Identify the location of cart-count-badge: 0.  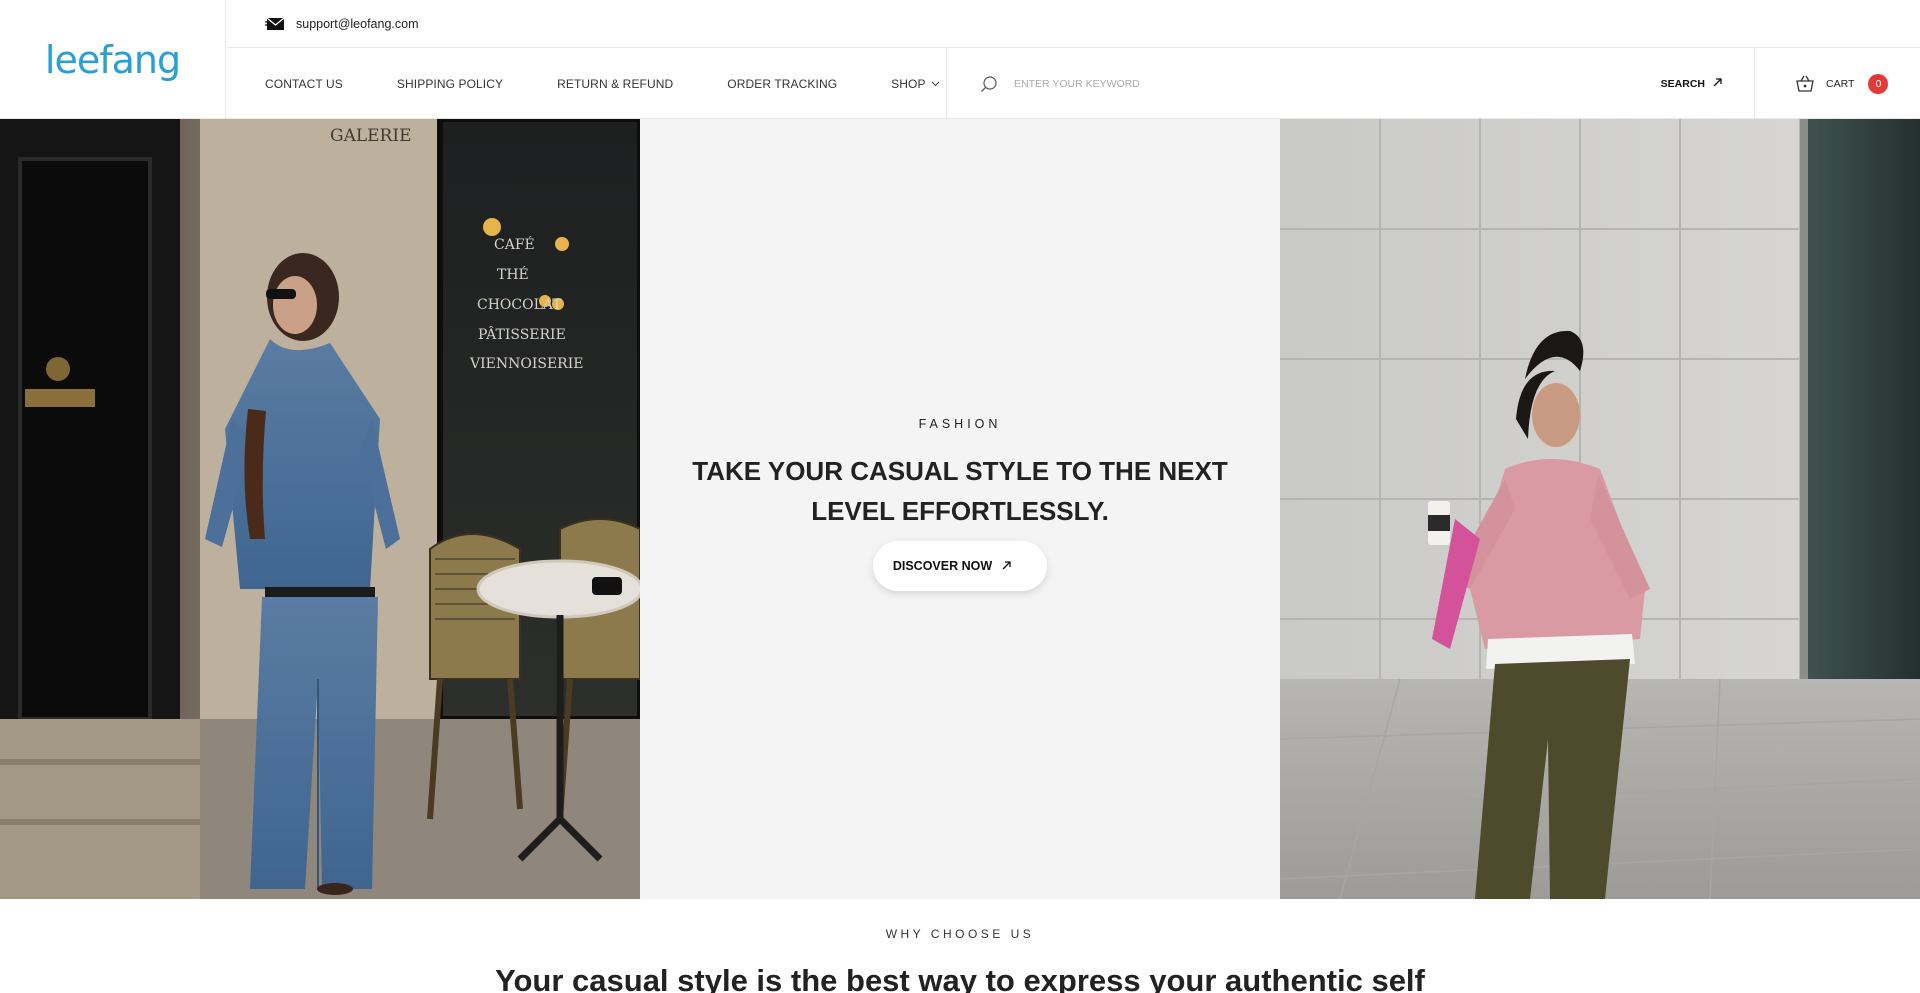
(1878, 83).